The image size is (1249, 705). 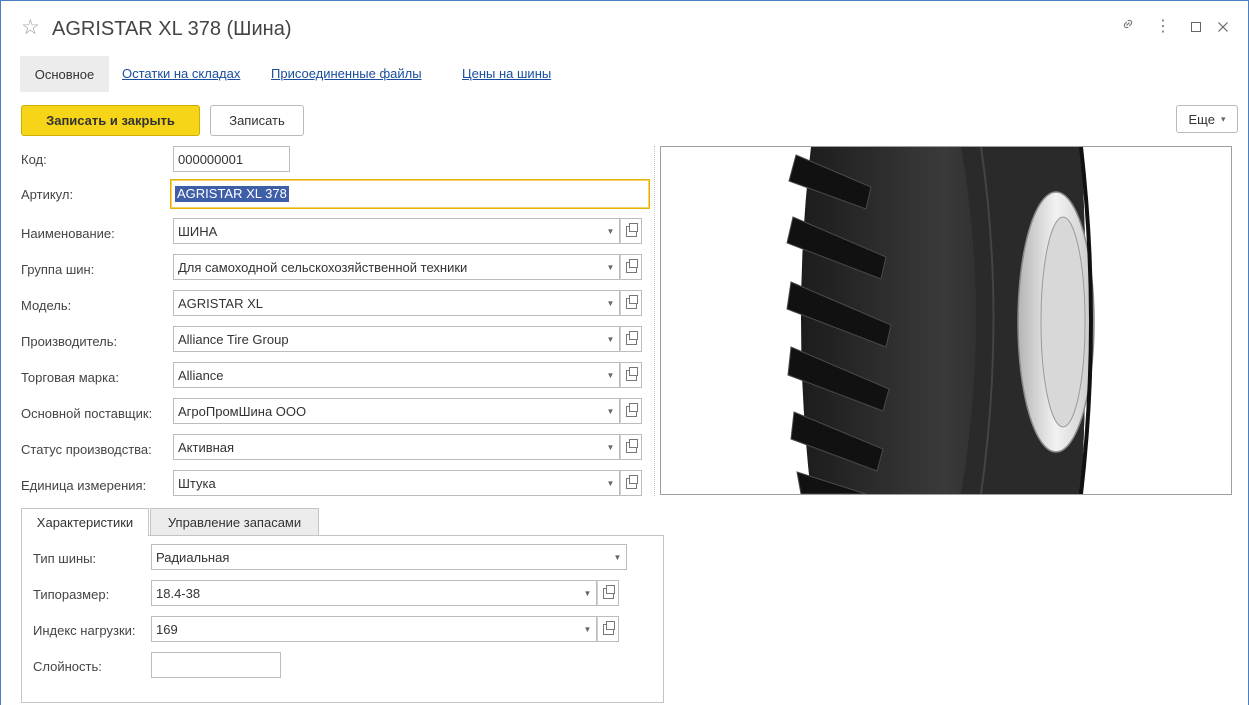 What do you see at coordinates (388, 231) in the screenshot?
I see `name-field: ШИНА` at bounding box center [388, 231].